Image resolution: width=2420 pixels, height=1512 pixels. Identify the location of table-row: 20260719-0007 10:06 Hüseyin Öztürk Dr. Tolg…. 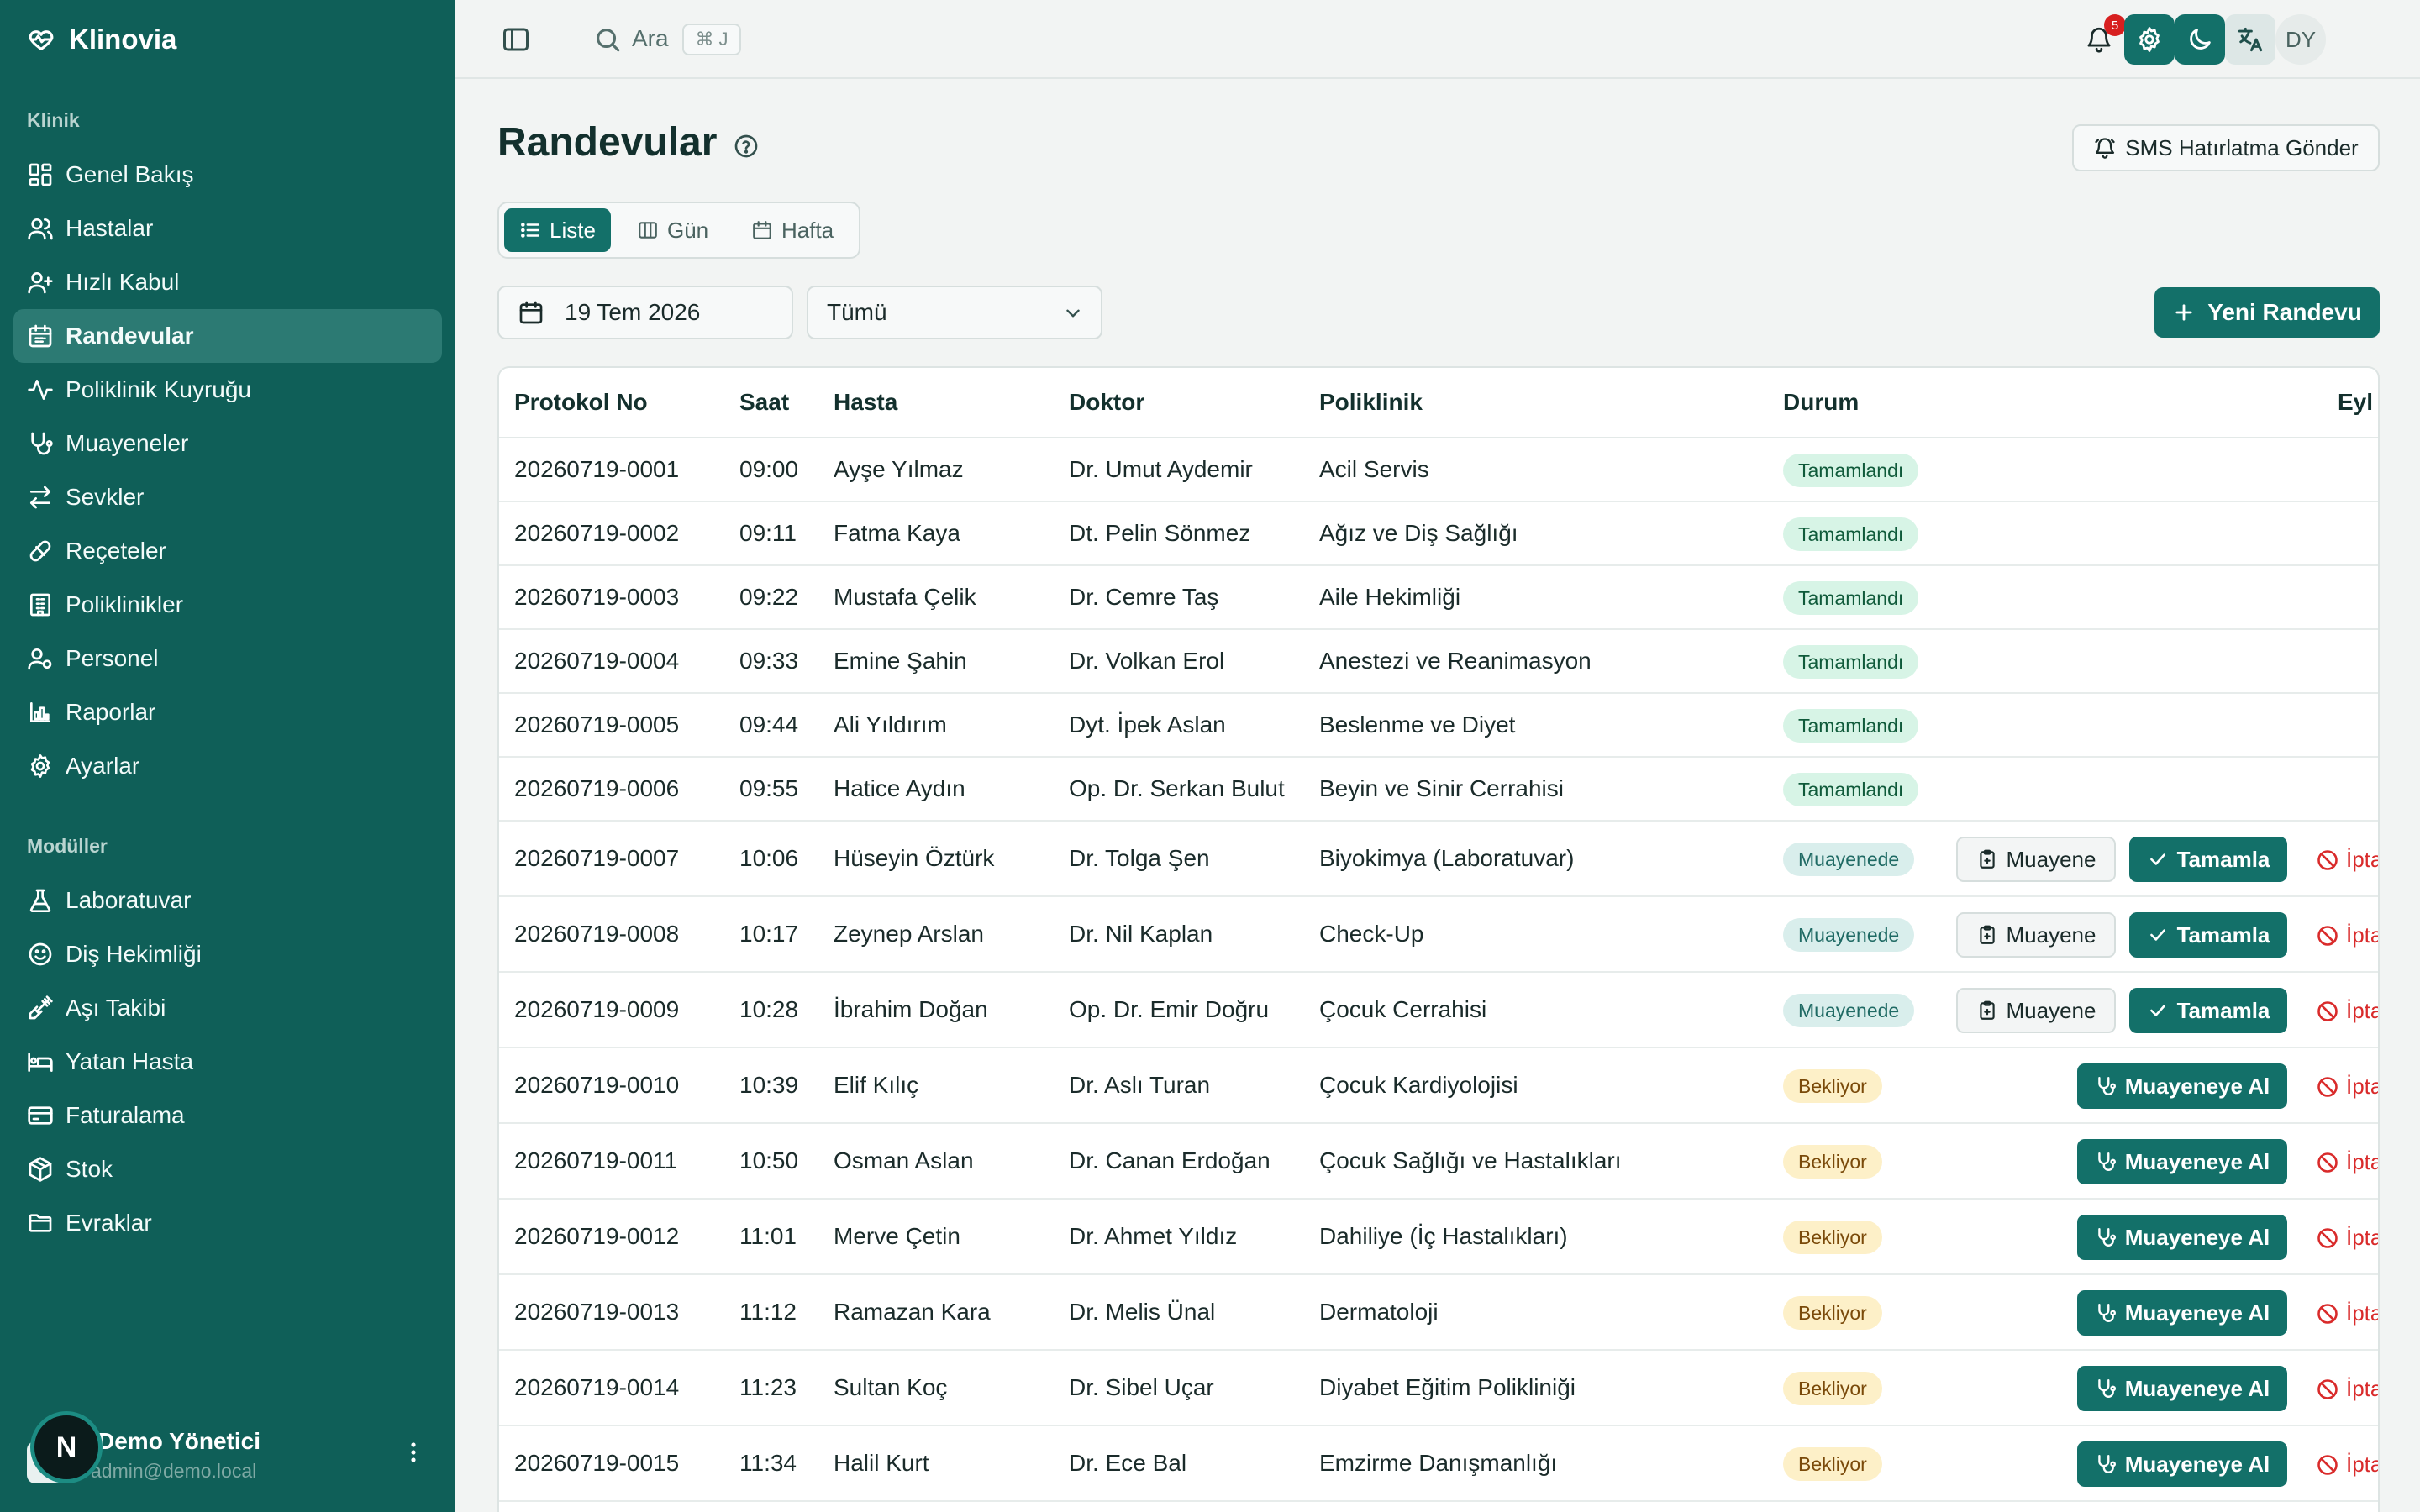
(1438, 859).